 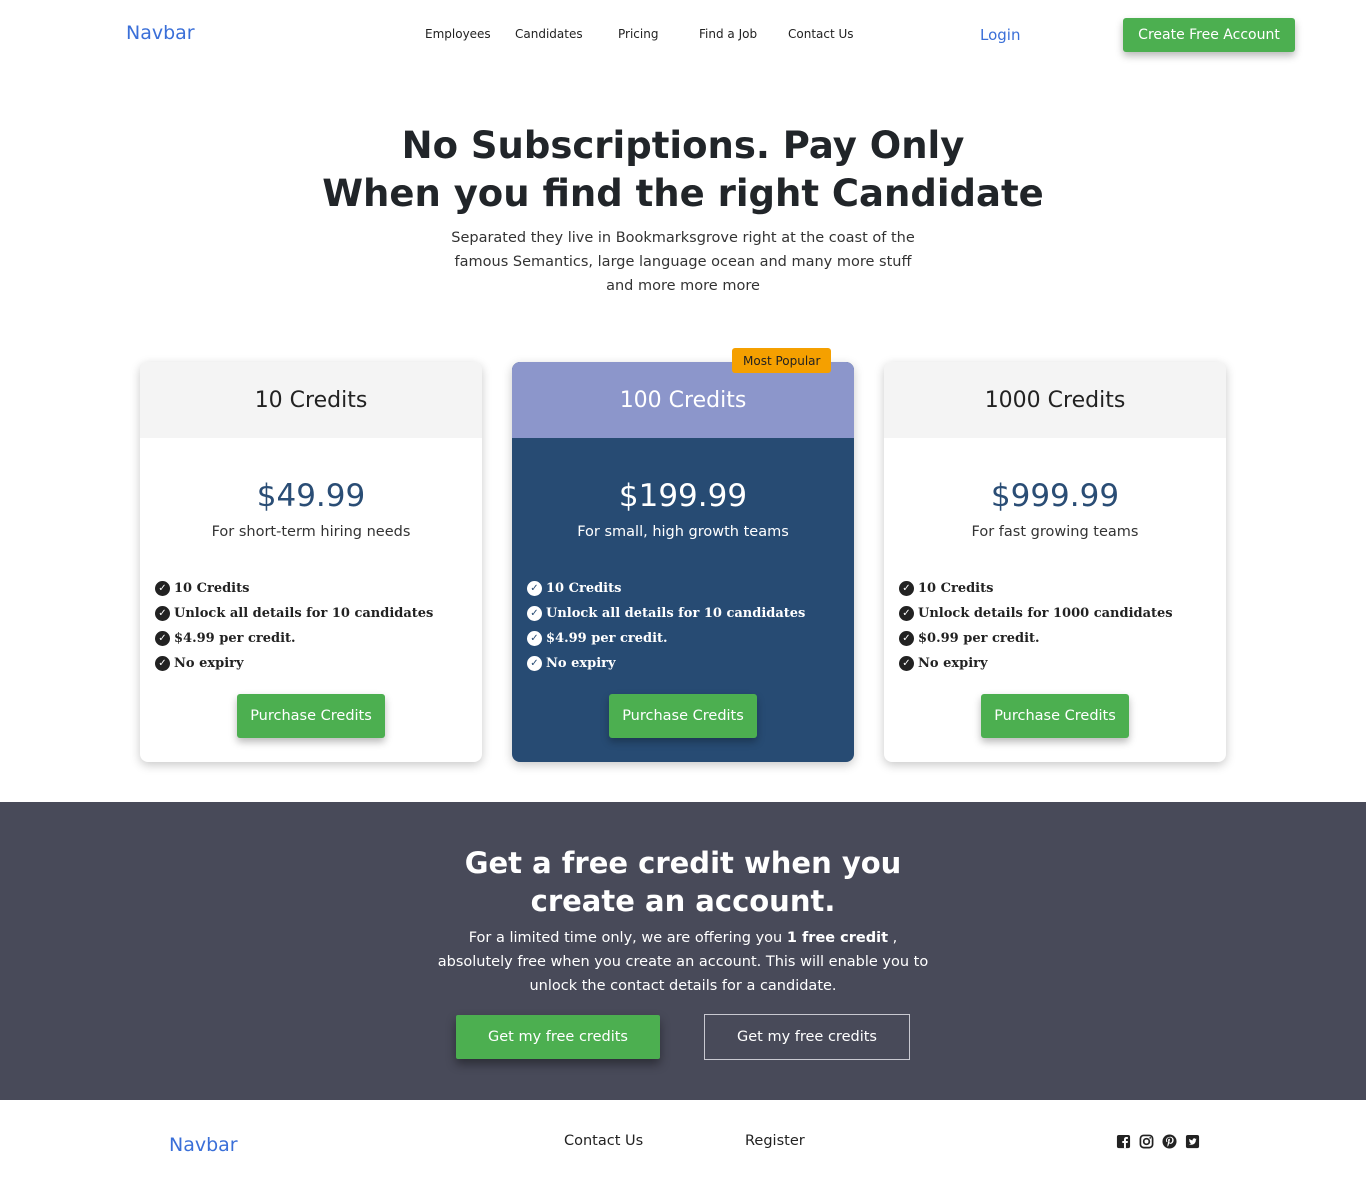 I want to click on plan-description: For fast growing teams, so click(x=1055, y=532).